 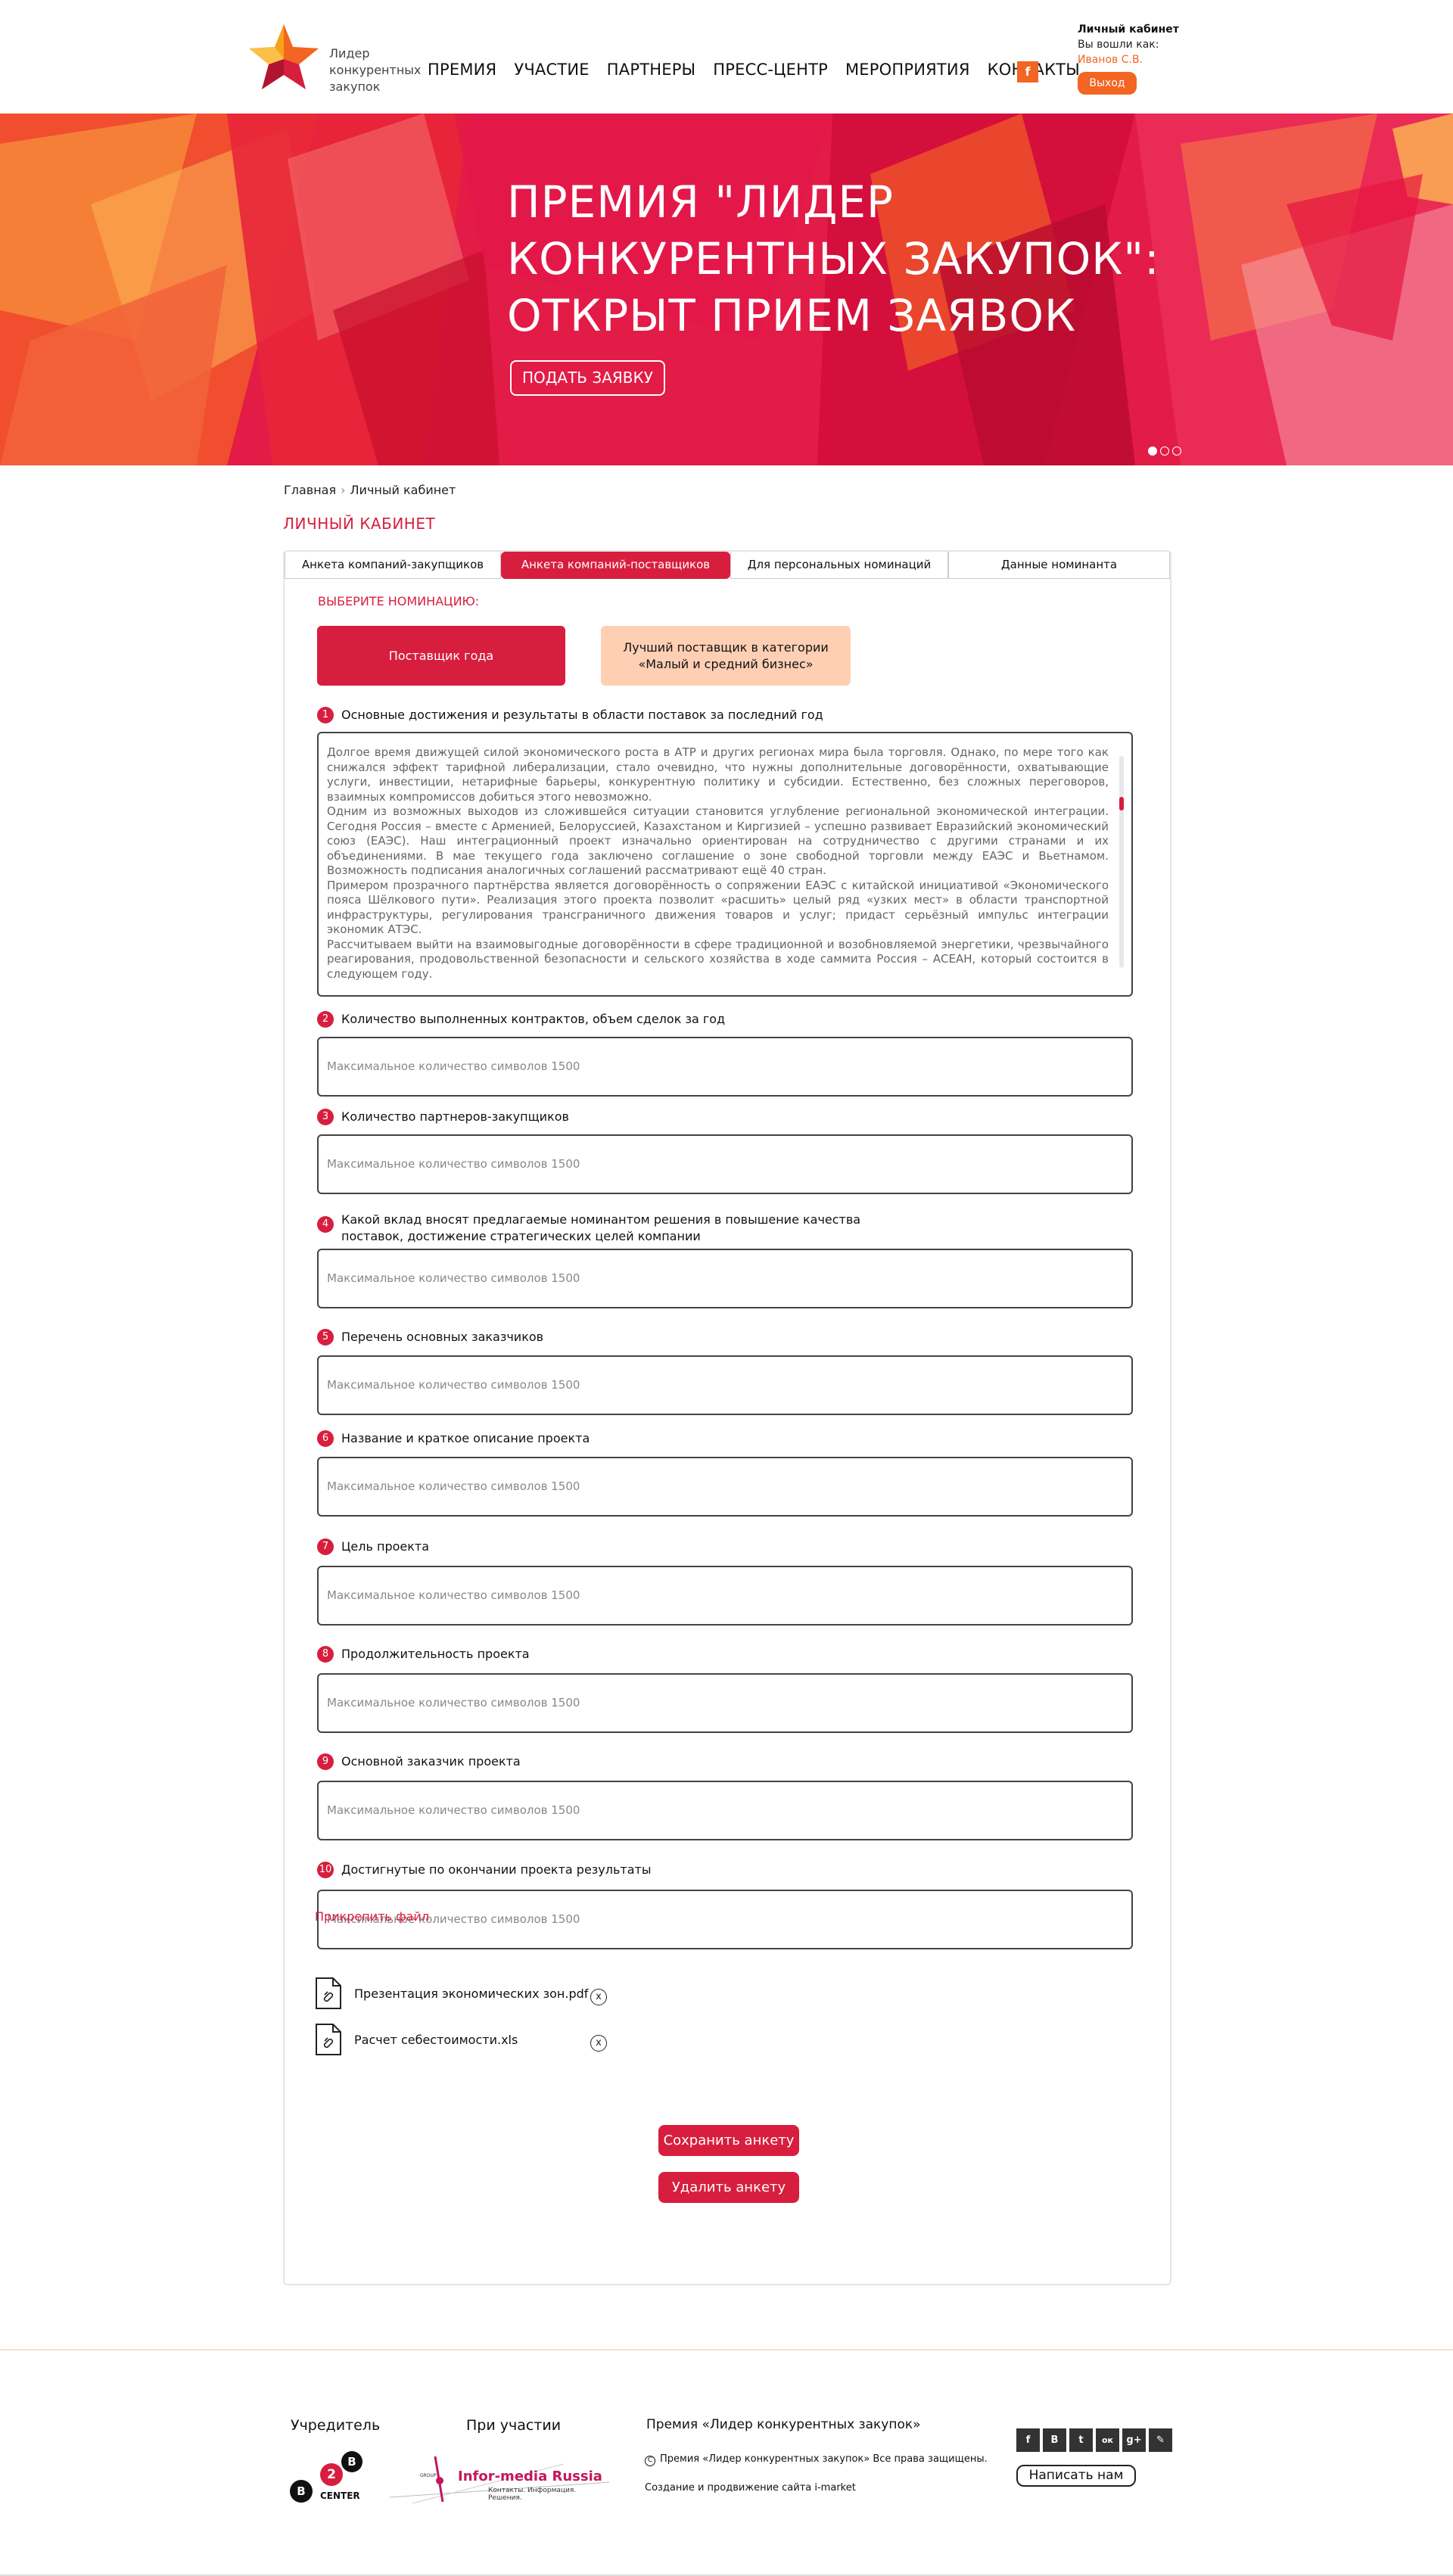 What do you see at coordinates (728, 2187) in the screenshot?
I see `delete-form-button: Удалить анкету` at bounding box center [728, 2187].